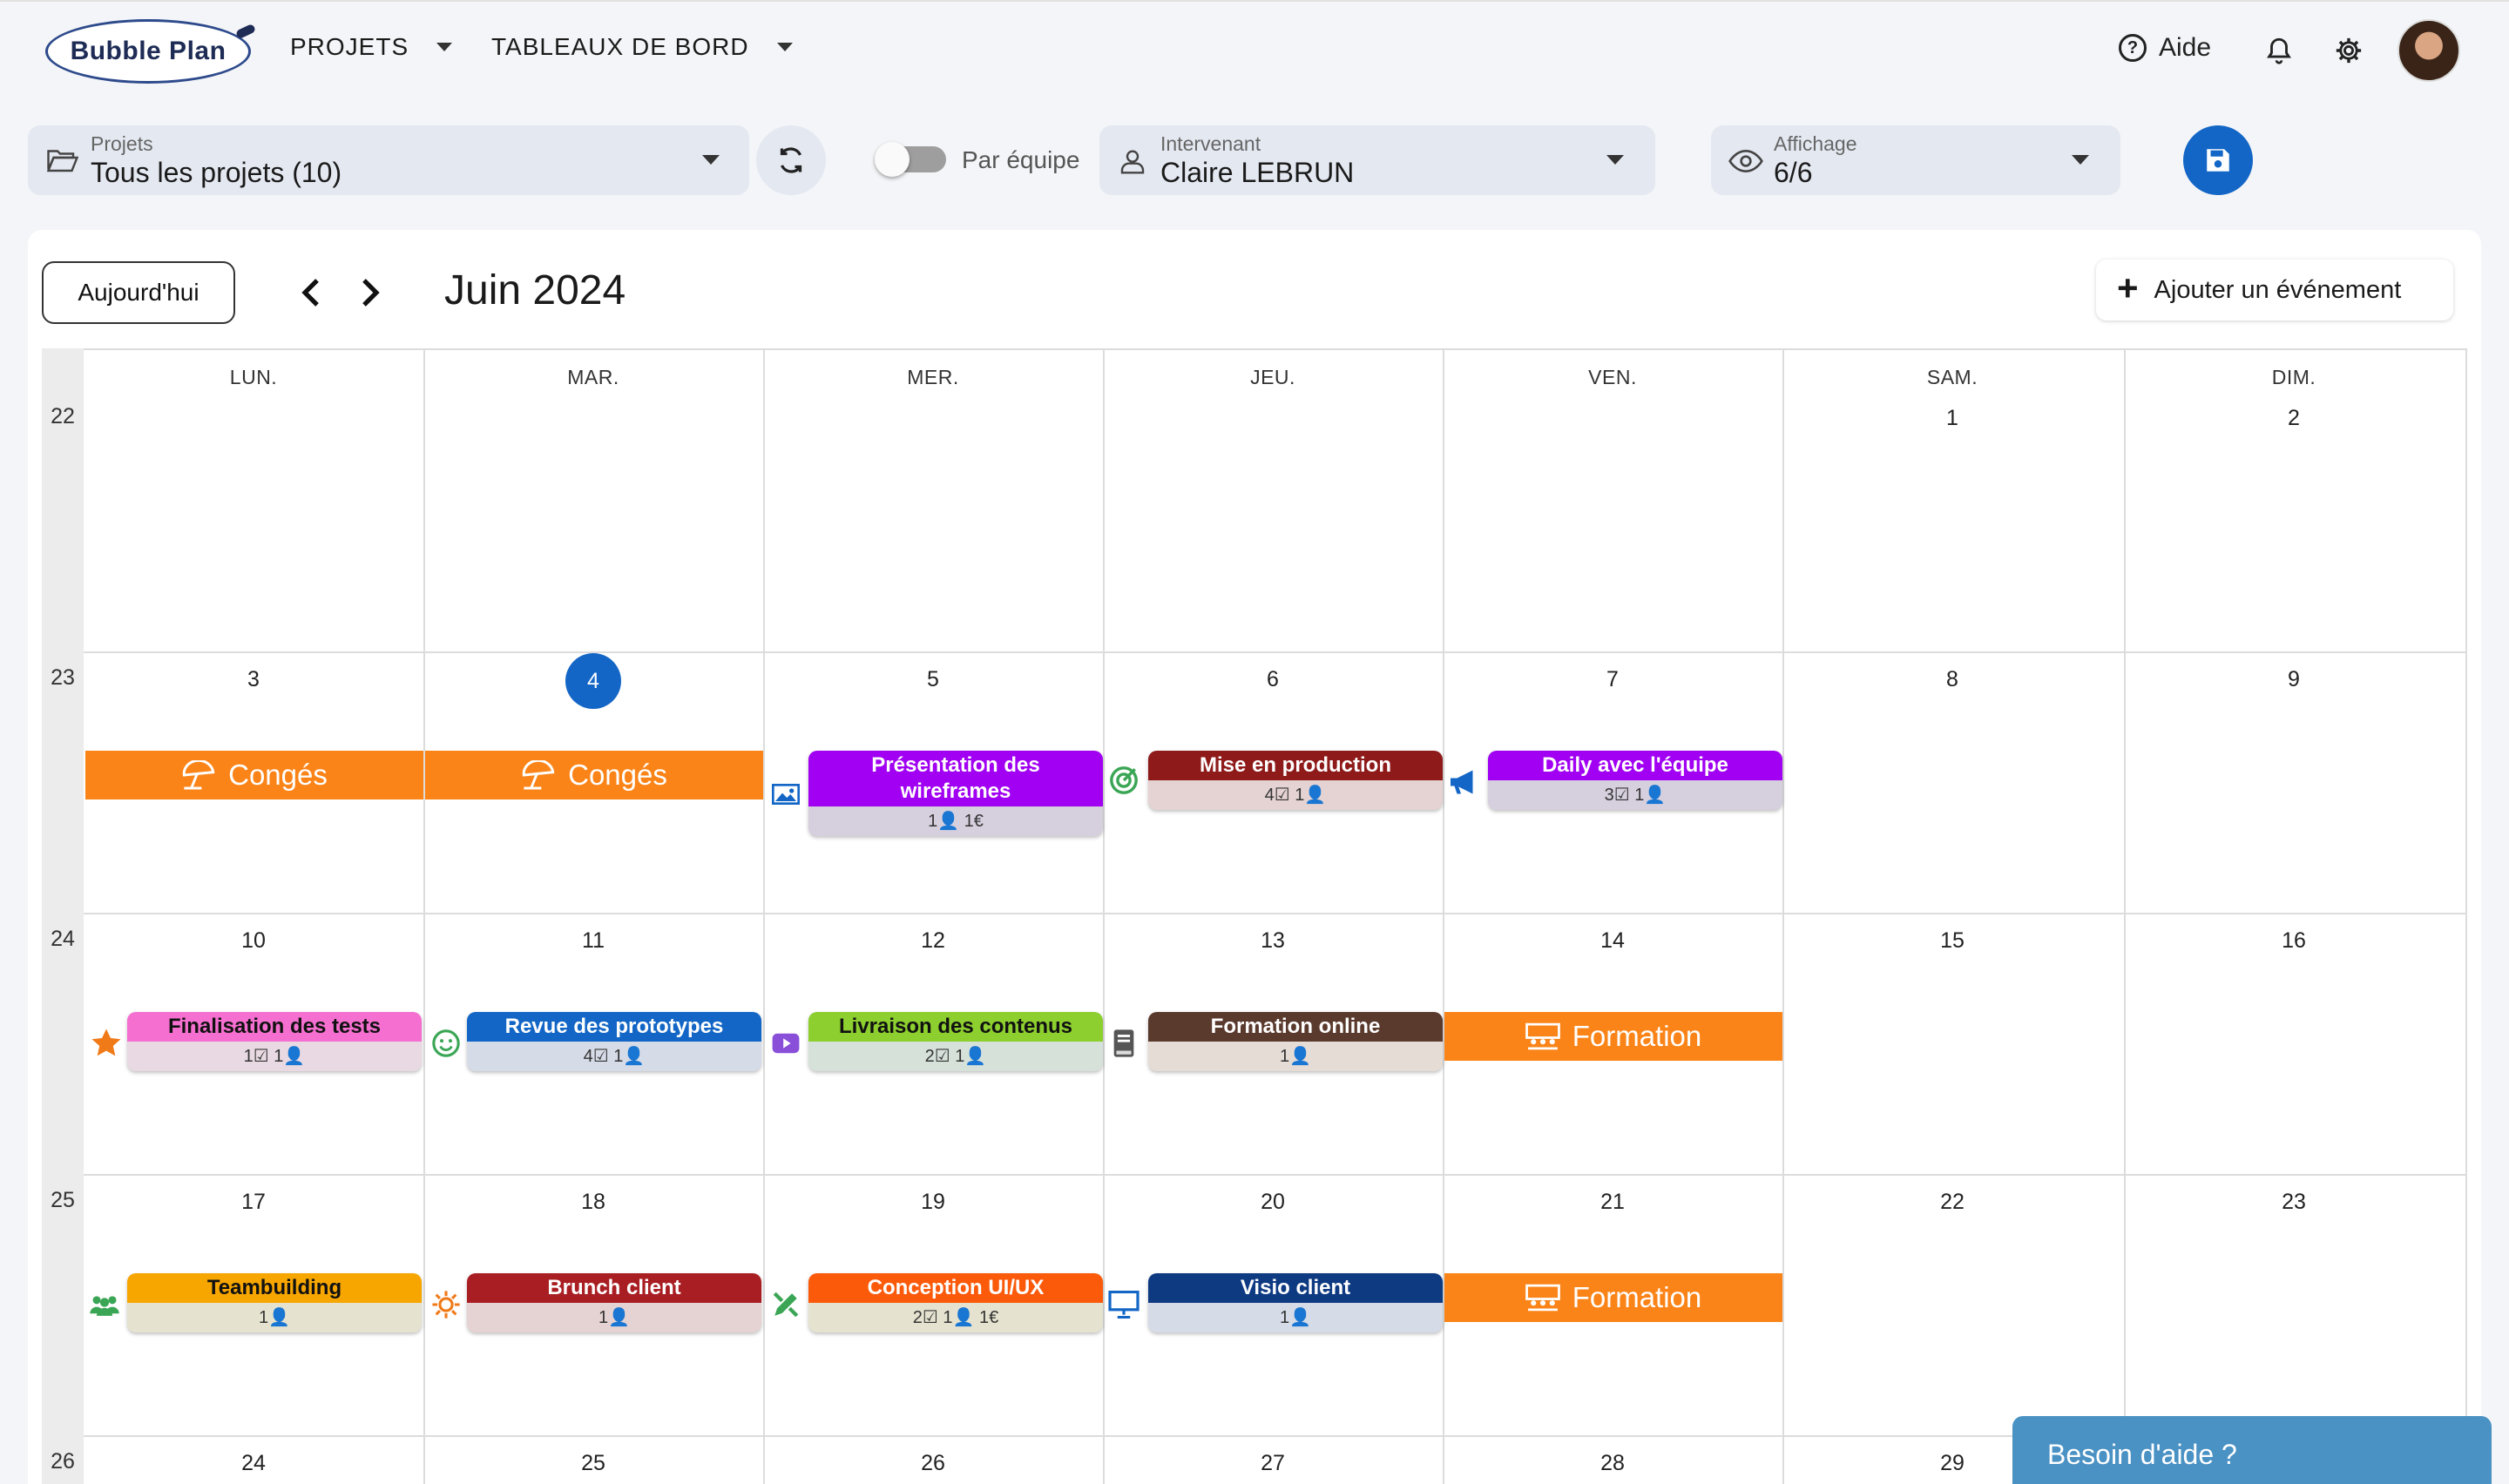 The image size is (2509, 1484). What do you see at coordinates (1612, 1463) in the screenshot?
I see `day-number: 28` at bounding box center [1612, 1463].